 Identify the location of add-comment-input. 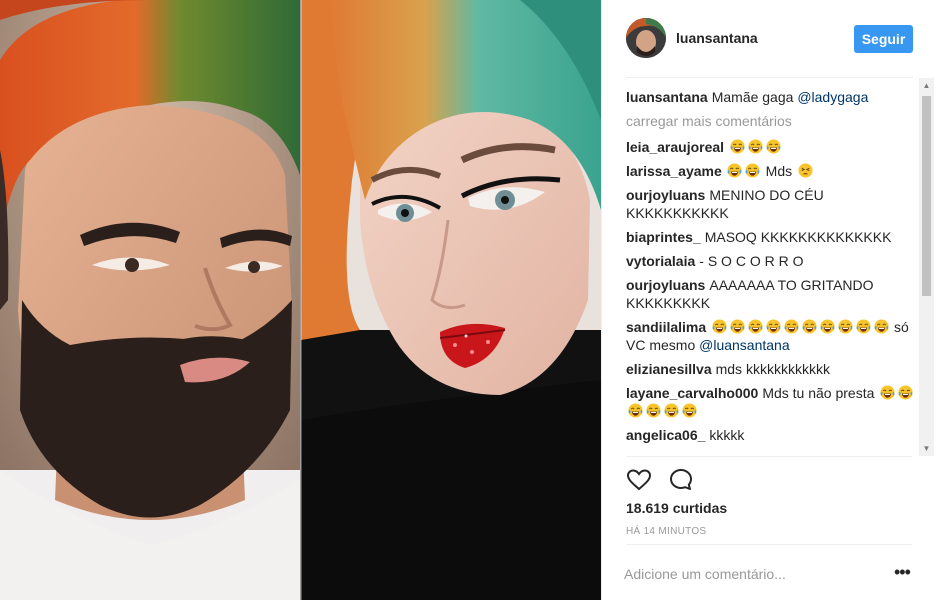
(749, 574).